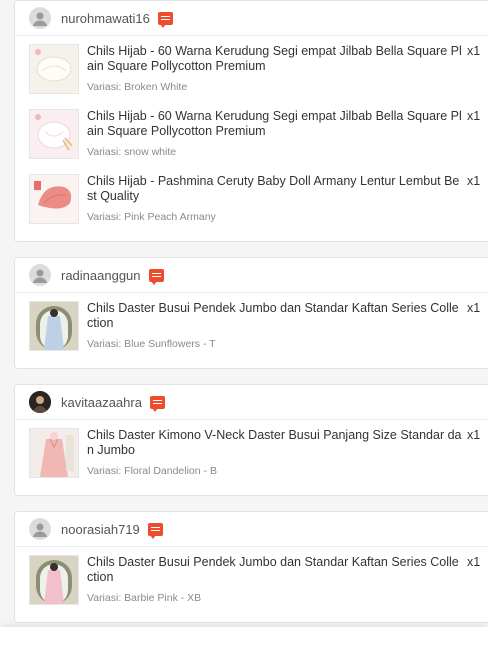 The width and height of the screenshot is (488, 654). Describe the element at coordinates (132, 152) in the screenshot. I see `item-variation: Variasi: snow white` at that location.